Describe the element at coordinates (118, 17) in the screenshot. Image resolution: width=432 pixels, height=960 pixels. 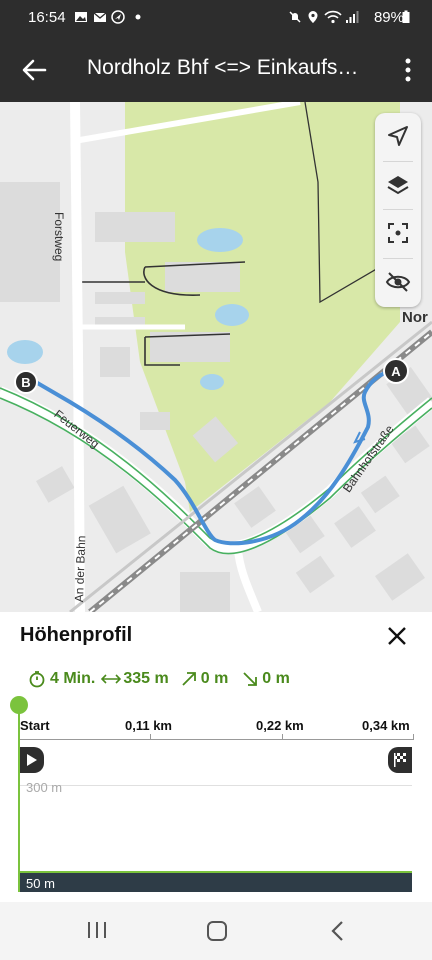
I see `navigation-icon` at that location.